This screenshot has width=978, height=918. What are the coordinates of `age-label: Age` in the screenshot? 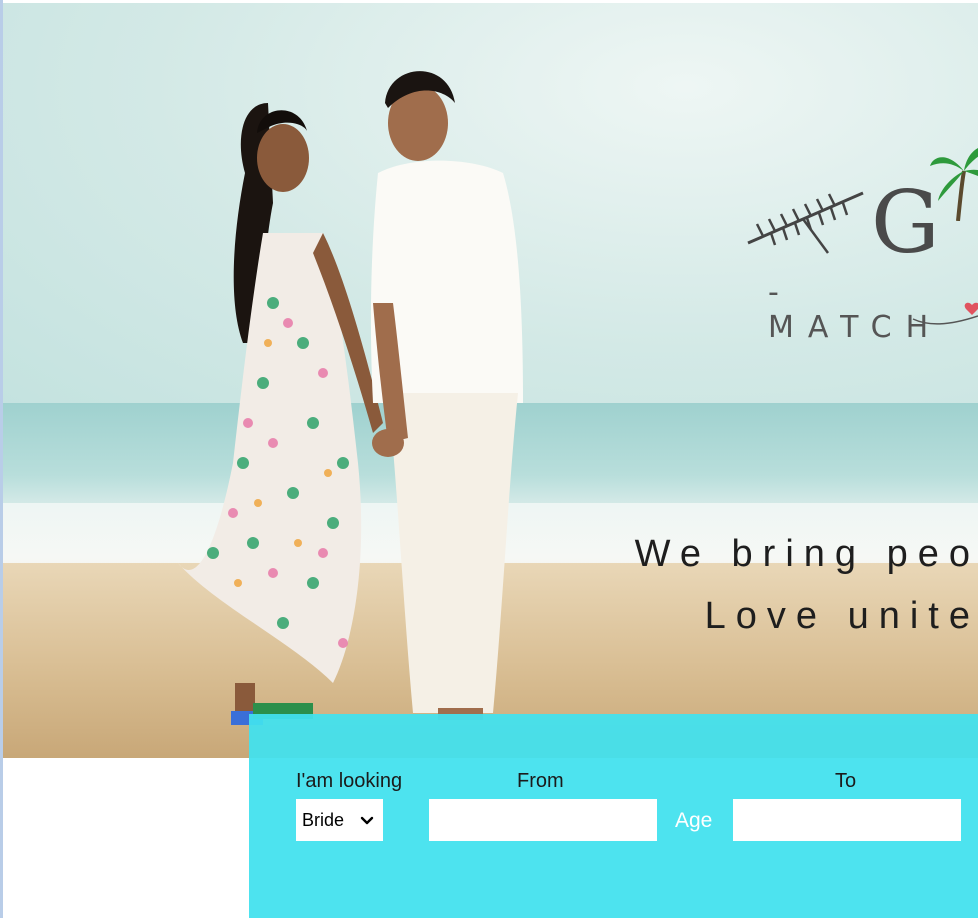 It's located at (694, 820).